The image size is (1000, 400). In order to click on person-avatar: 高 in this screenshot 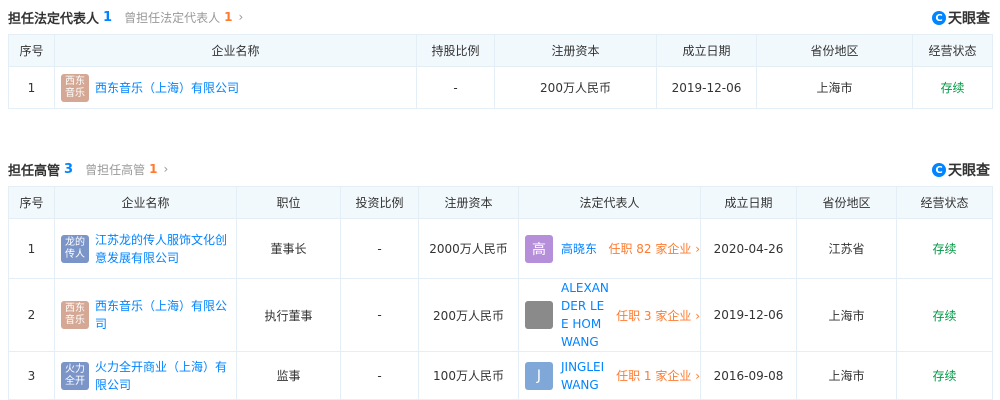, I will do `click(539, 248)`.